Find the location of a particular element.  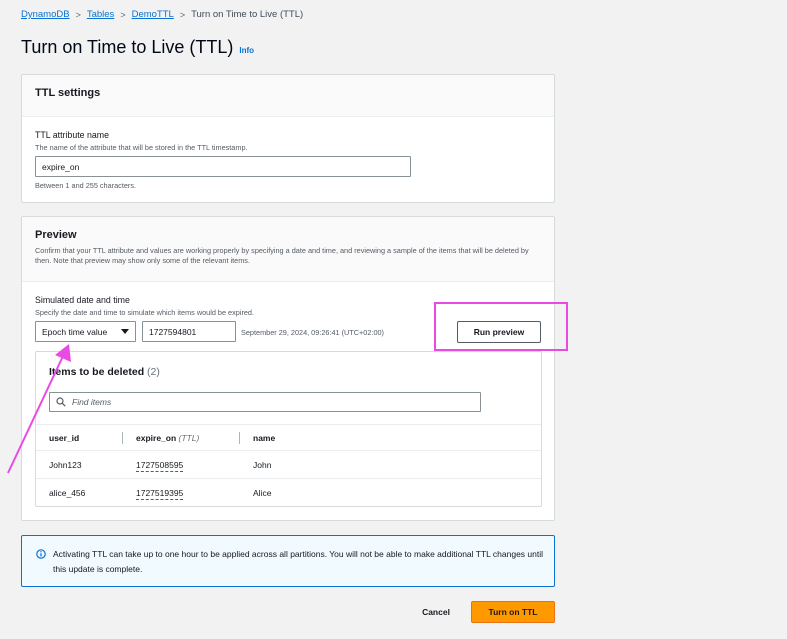

items-count: (2) is located at coordinates (153, 372).